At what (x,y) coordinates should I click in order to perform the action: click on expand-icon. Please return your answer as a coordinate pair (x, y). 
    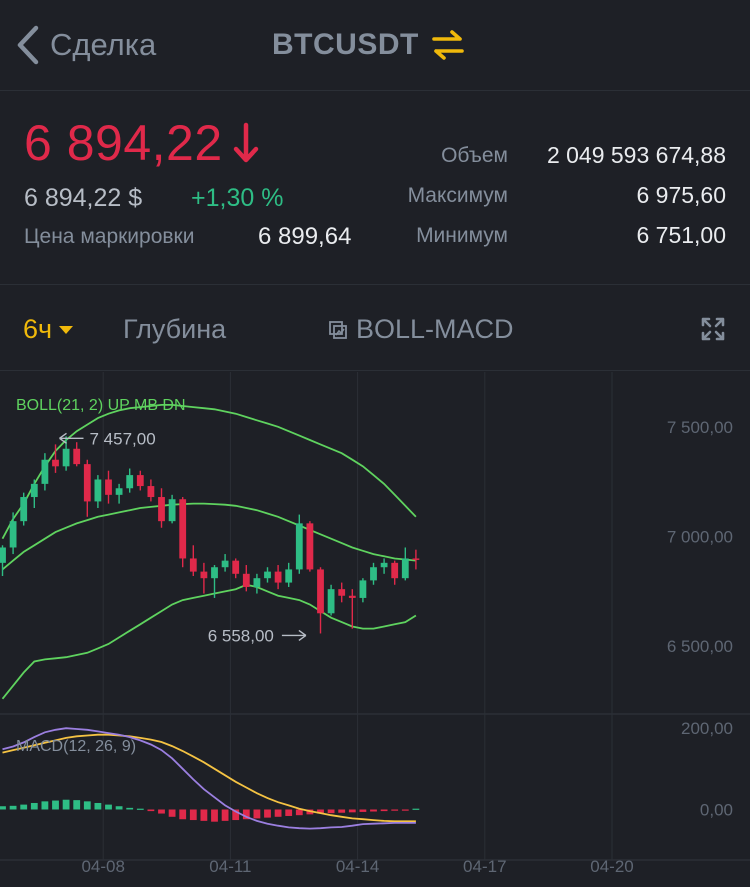
    Looking at the image, I should click on (713, 329).